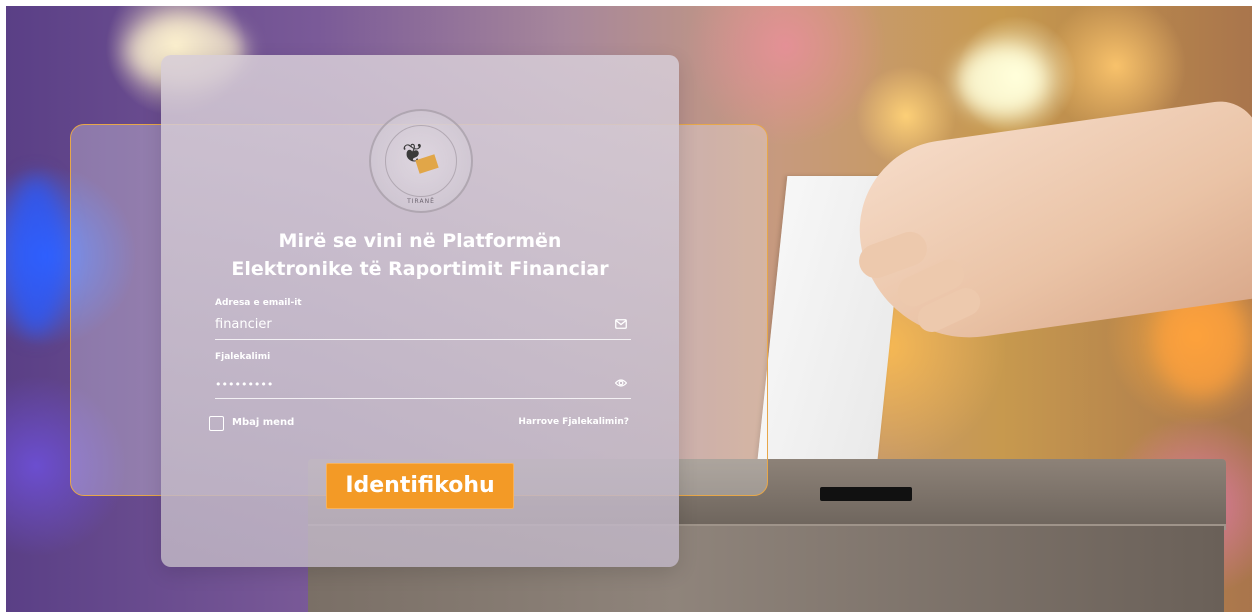 The height and width of the screenshot is (612, 1252). Describe the element at coordinates (258, 303) in the screenshot. I see `email-label: Adresa e email-it` at that location.